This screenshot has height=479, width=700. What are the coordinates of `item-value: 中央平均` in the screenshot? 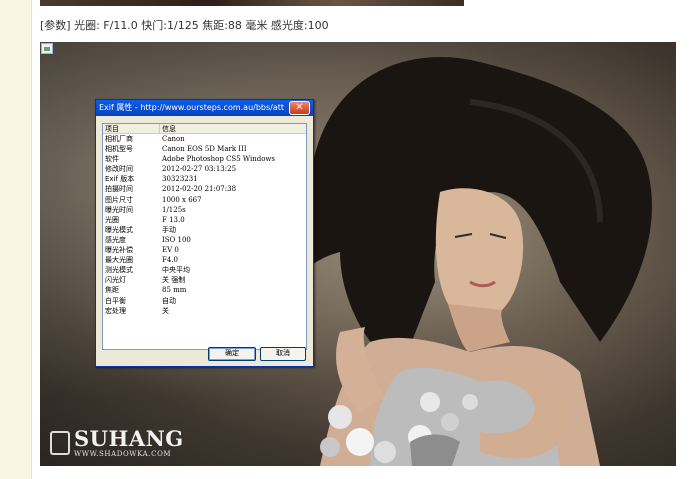 It's located at (176, 270).